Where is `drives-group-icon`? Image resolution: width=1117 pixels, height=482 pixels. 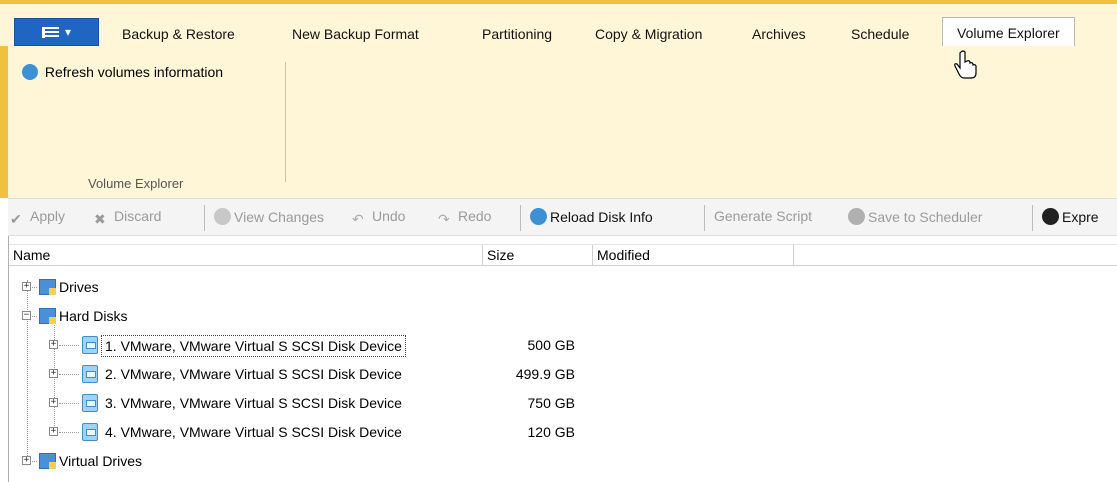
drives-group-icon is located at coordinates (47, 287).